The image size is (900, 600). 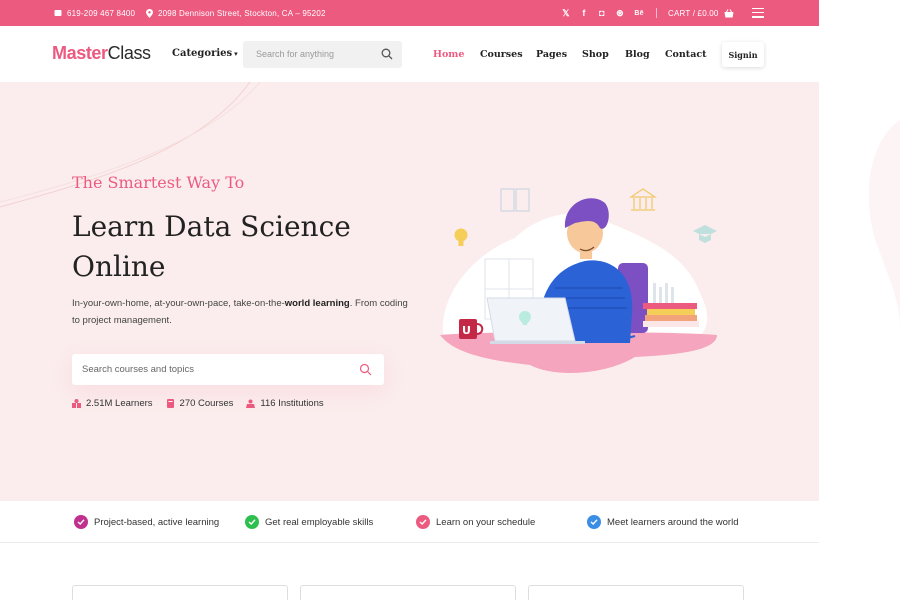 I want to click on chevron-down-icon: ▾, so click(x=236, y=53).